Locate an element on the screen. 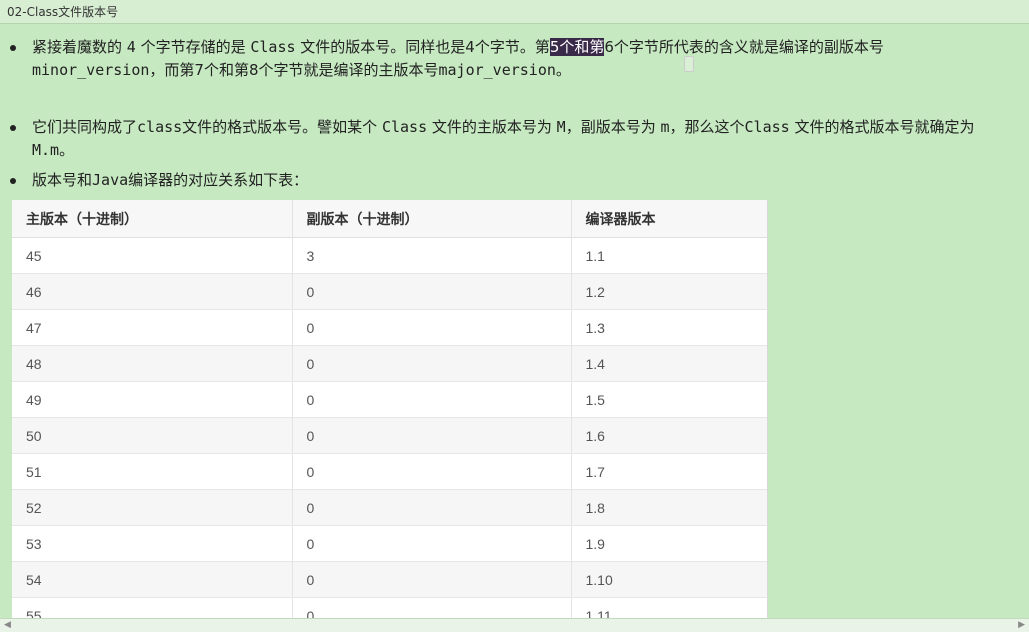  column-header-major: 主版本（十进制） is located at coordinates (152, 219).